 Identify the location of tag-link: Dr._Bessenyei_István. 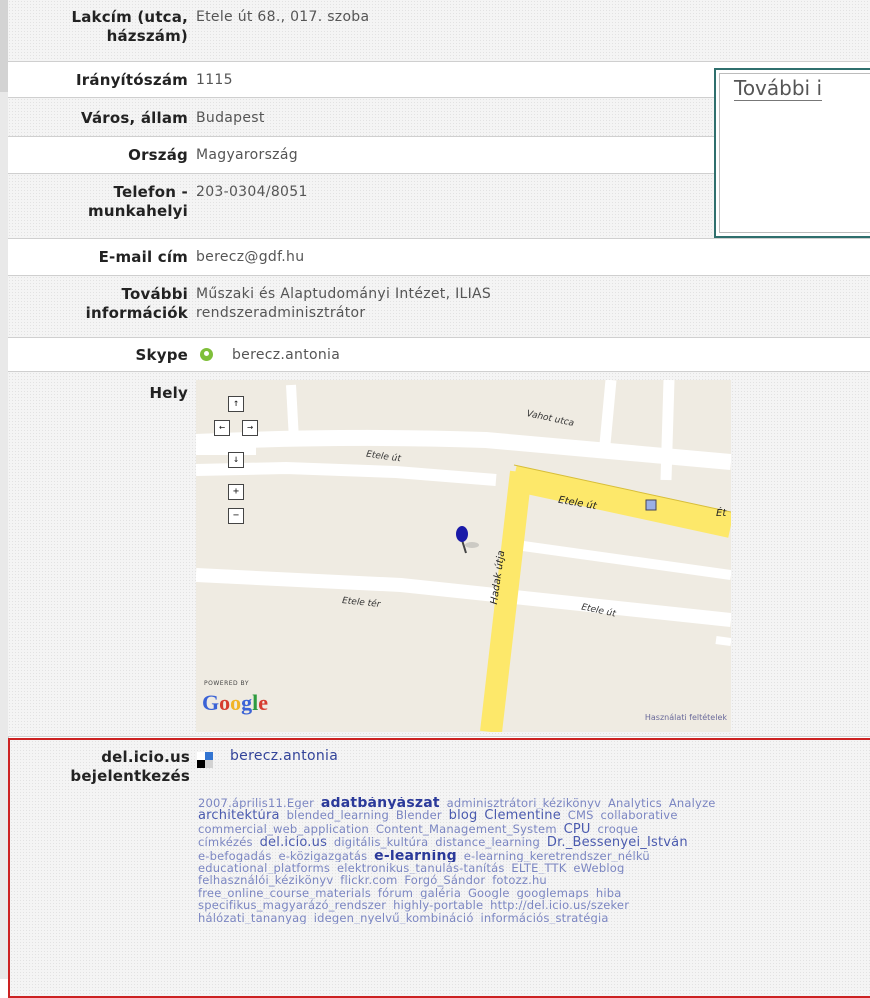
(617, 842).